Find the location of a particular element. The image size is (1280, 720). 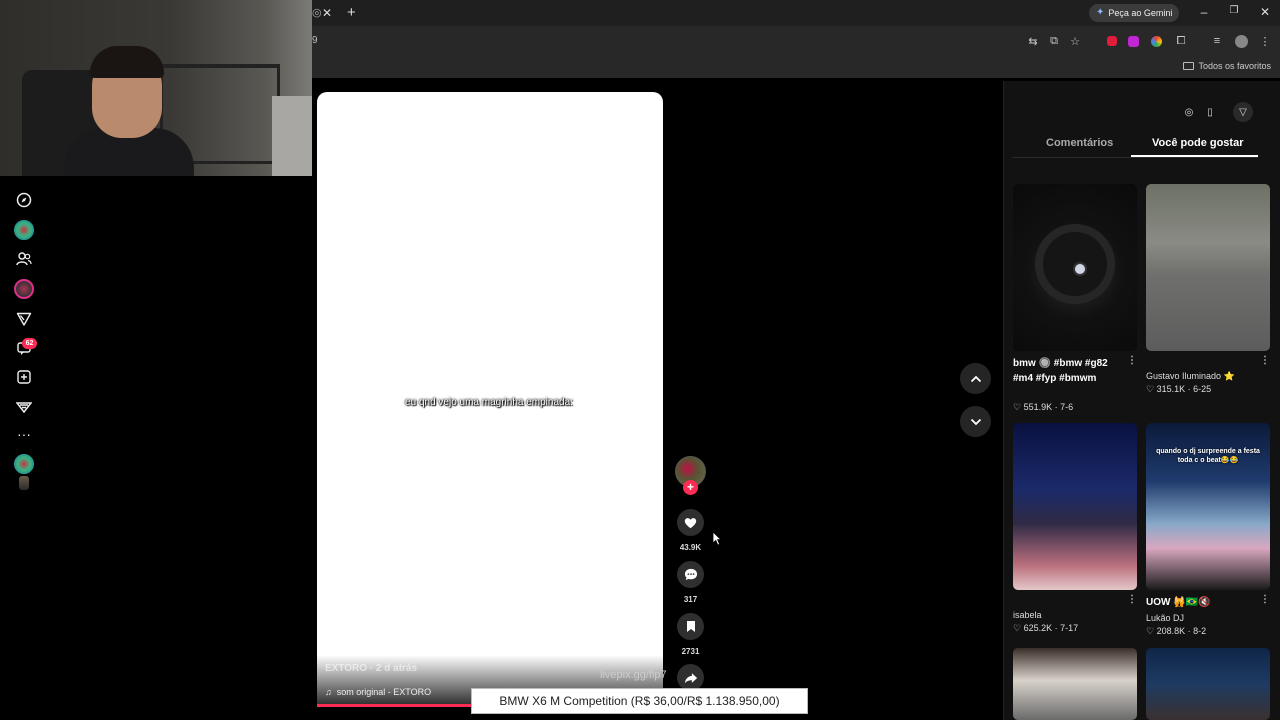

gemini-spark-icon: ✦ is located at coordinates (1100, 12).